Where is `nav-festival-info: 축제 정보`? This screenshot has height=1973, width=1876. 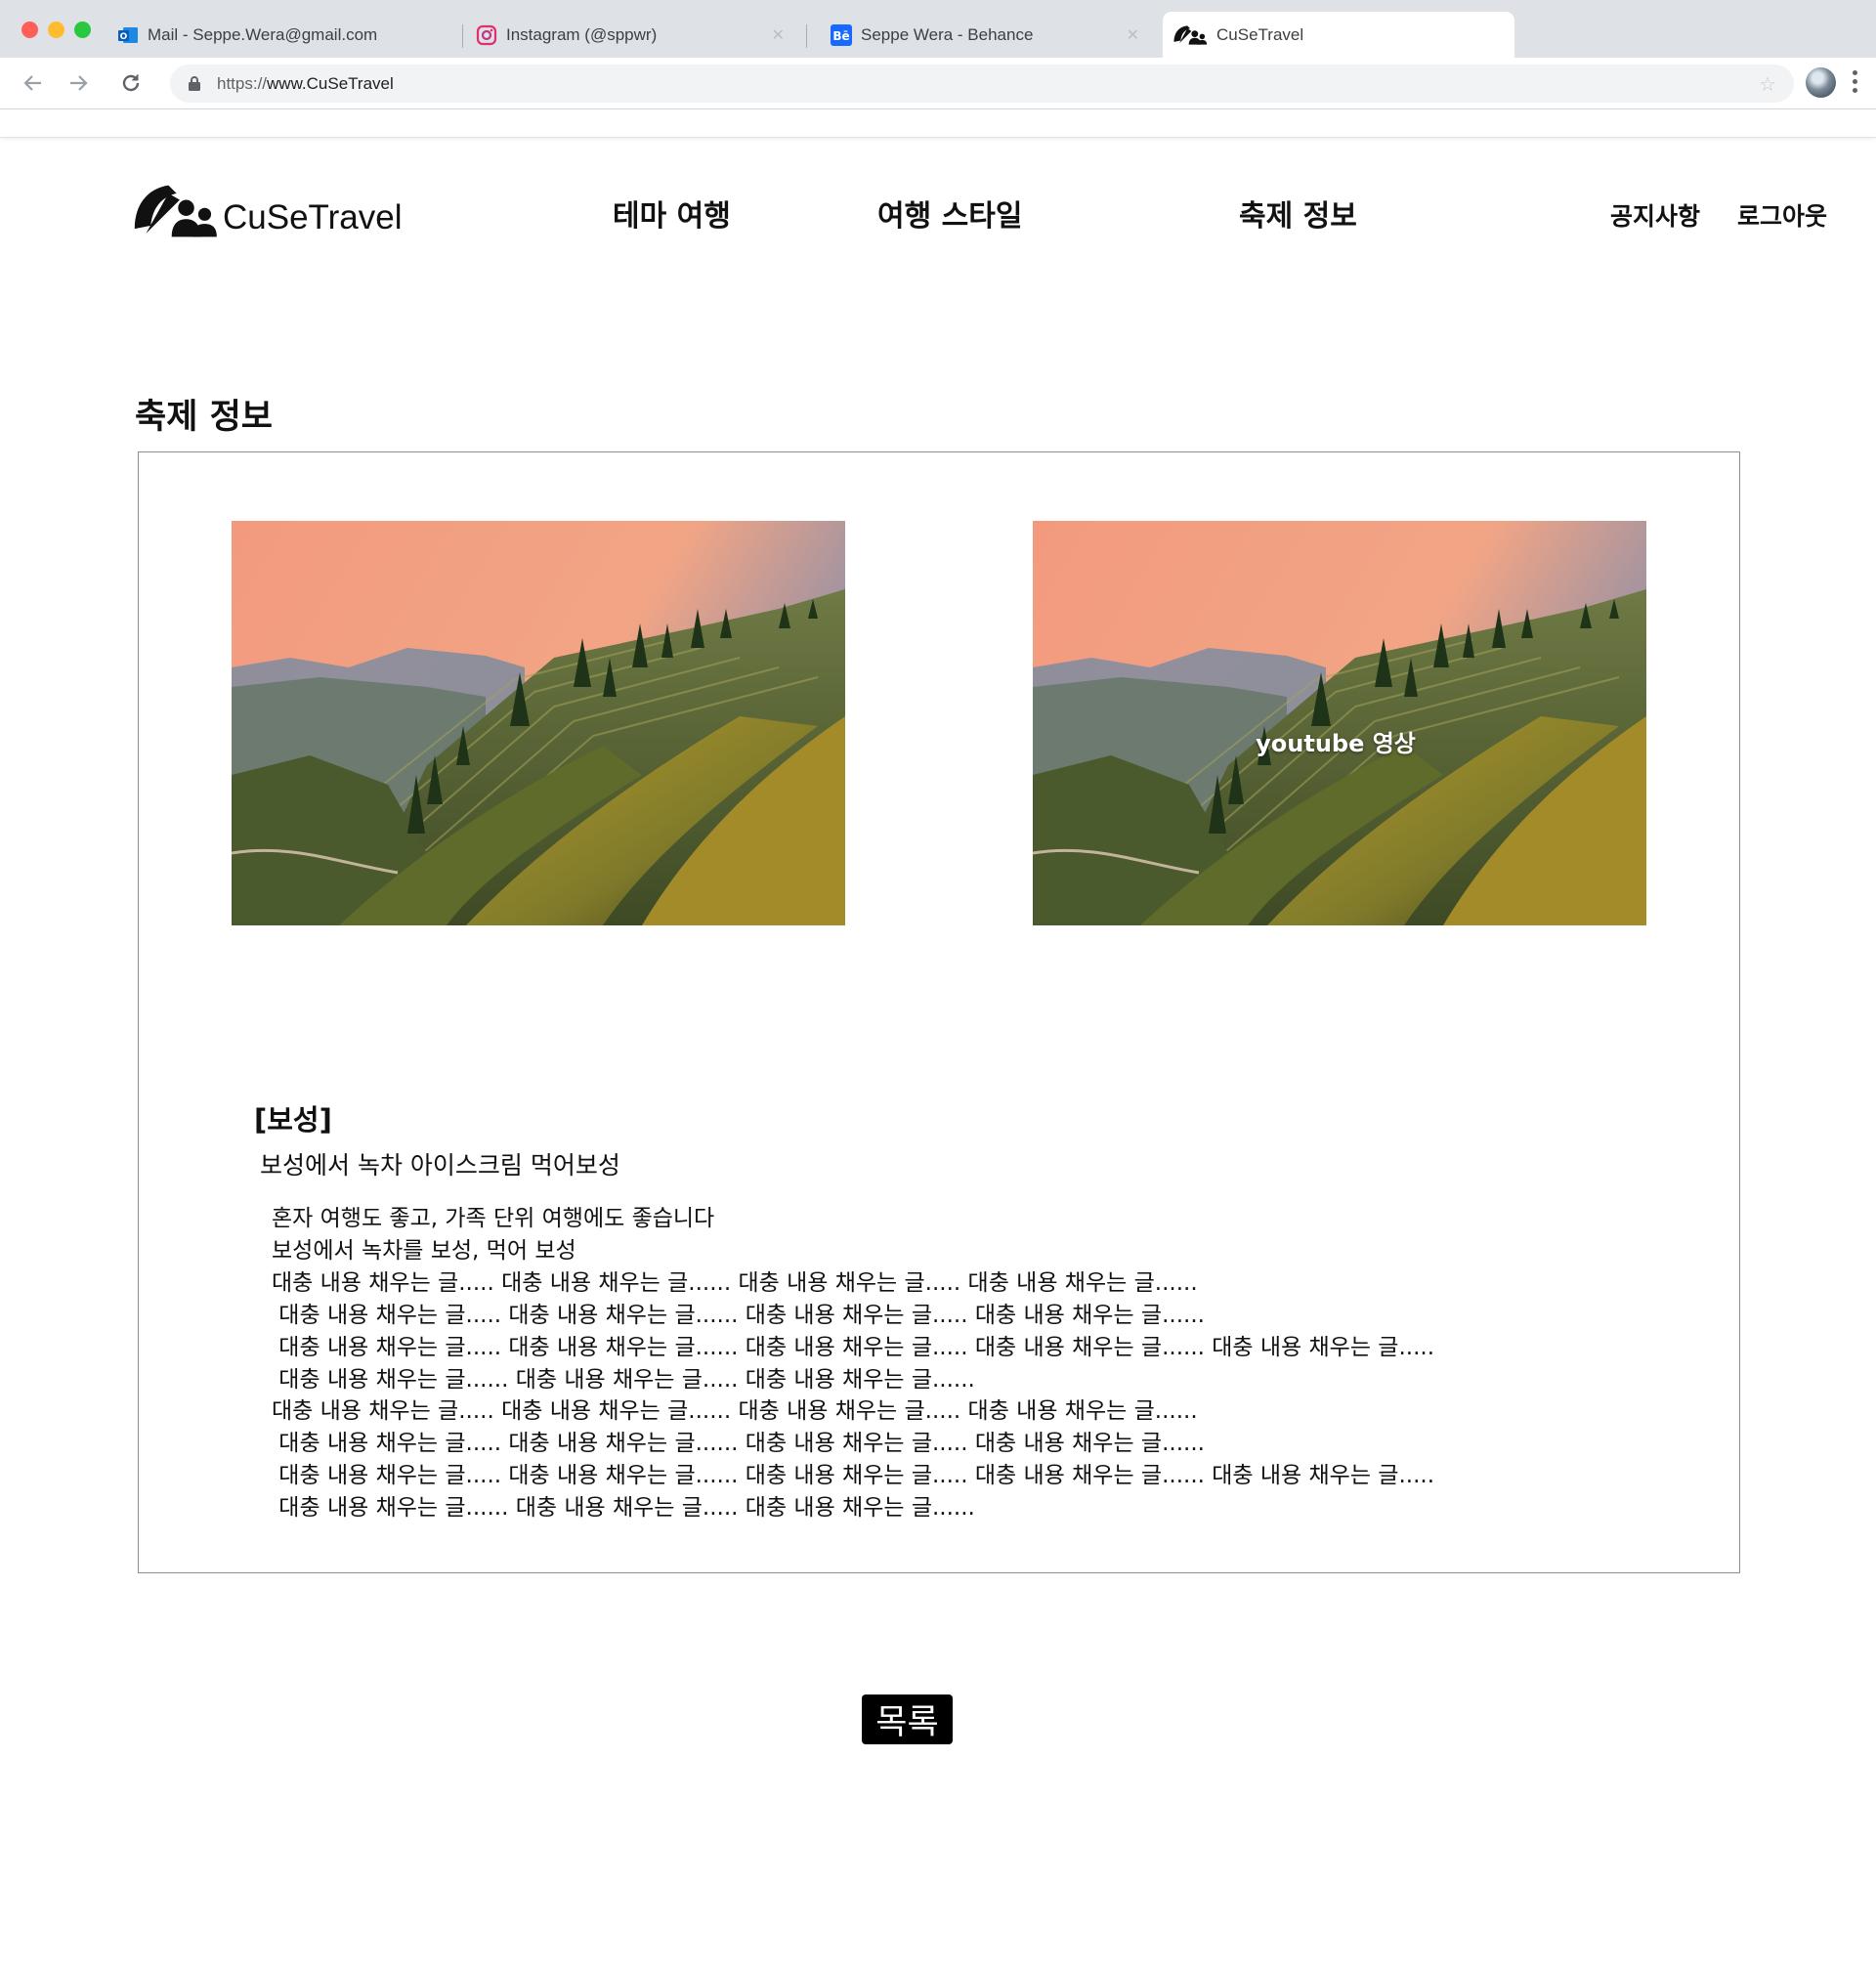 nav-festival-info: 축제 정보 is located at coordinates (1298, 213).